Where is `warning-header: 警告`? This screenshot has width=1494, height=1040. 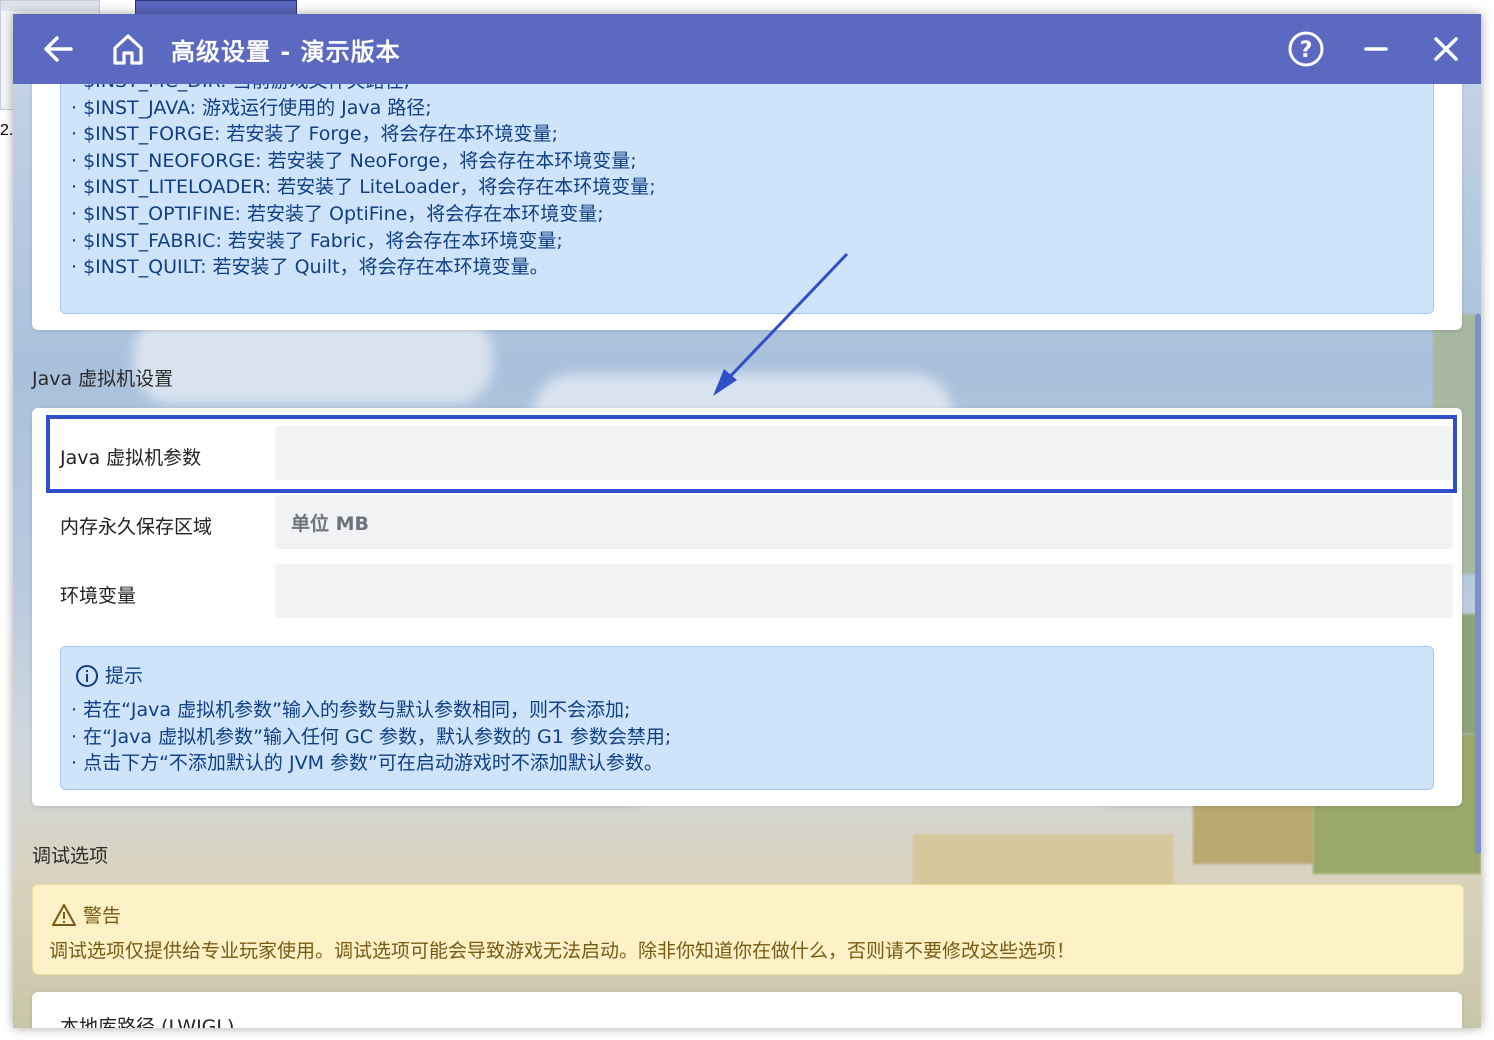
warning-header: 警告 is located at coordinates (86, 914).